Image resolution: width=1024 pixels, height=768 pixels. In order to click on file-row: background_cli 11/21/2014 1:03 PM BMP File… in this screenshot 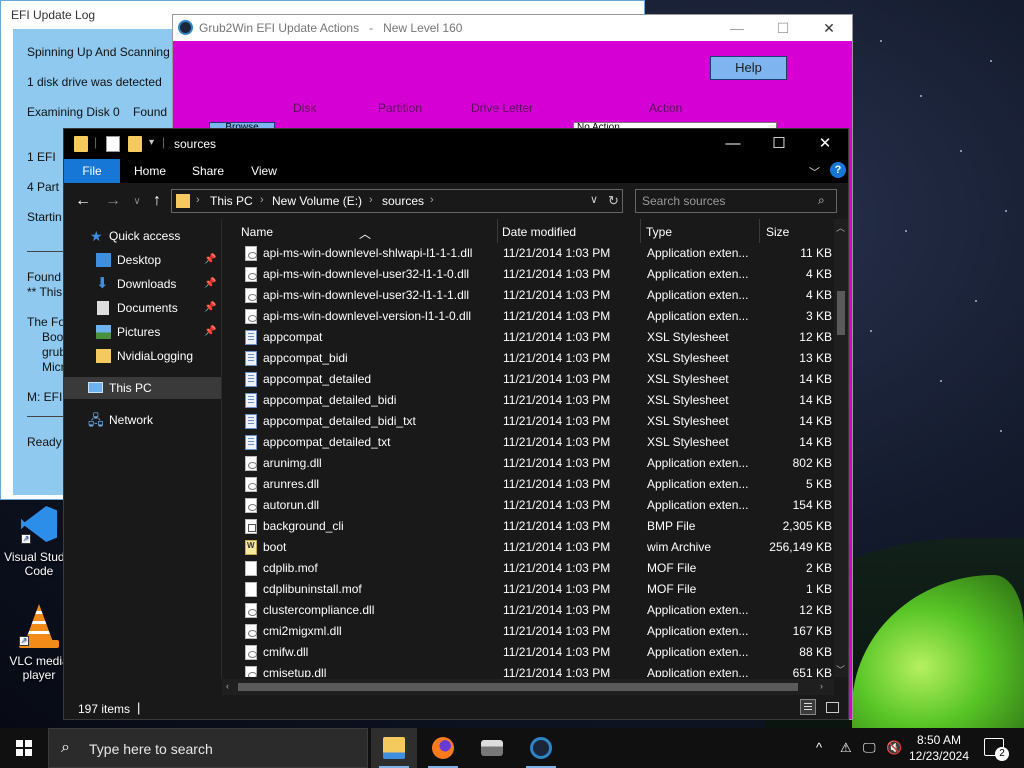, I will do `click(528, 526)`.